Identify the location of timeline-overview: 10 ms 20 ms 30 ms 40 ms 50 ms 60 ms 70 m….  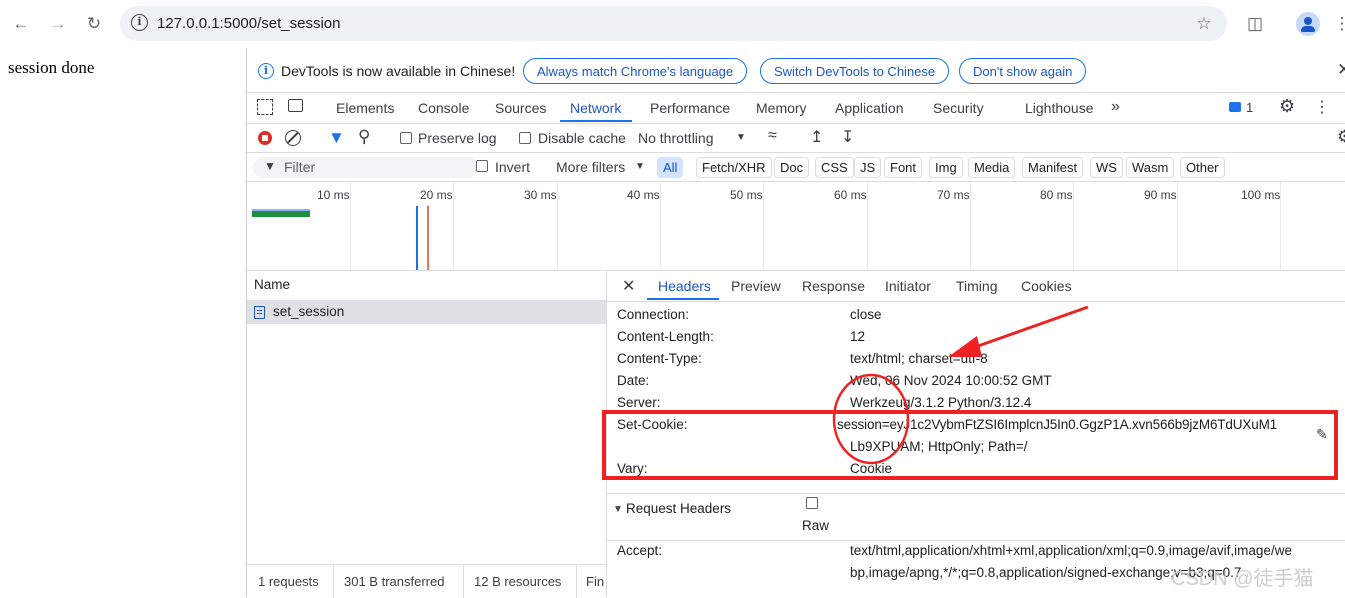
(796, 226).